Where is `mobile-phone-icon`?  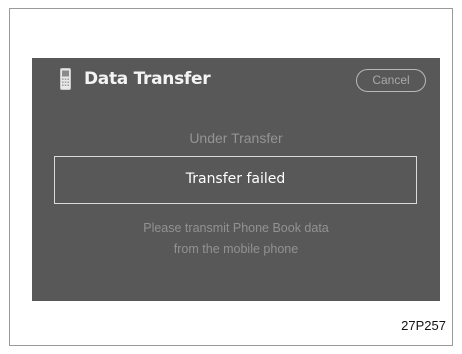
mobile-phone-icon is located at coordinates (65, 79).